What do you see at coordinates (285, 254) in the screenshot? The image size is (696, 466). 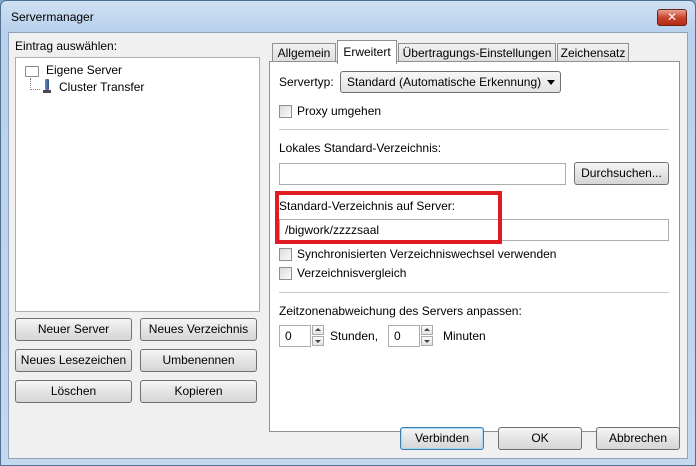 I see `sync-dir-checkbox` at bounding box center [285, 254].